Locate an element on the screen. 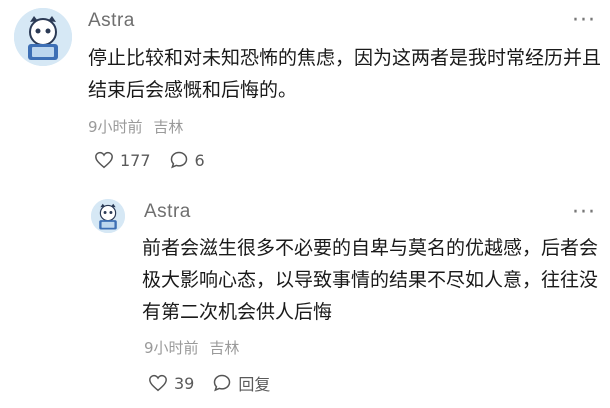 The width and height of the screenshot is (610, 408). reply-meta: 9小时前 吉林 is located at coordinates (191, 347).